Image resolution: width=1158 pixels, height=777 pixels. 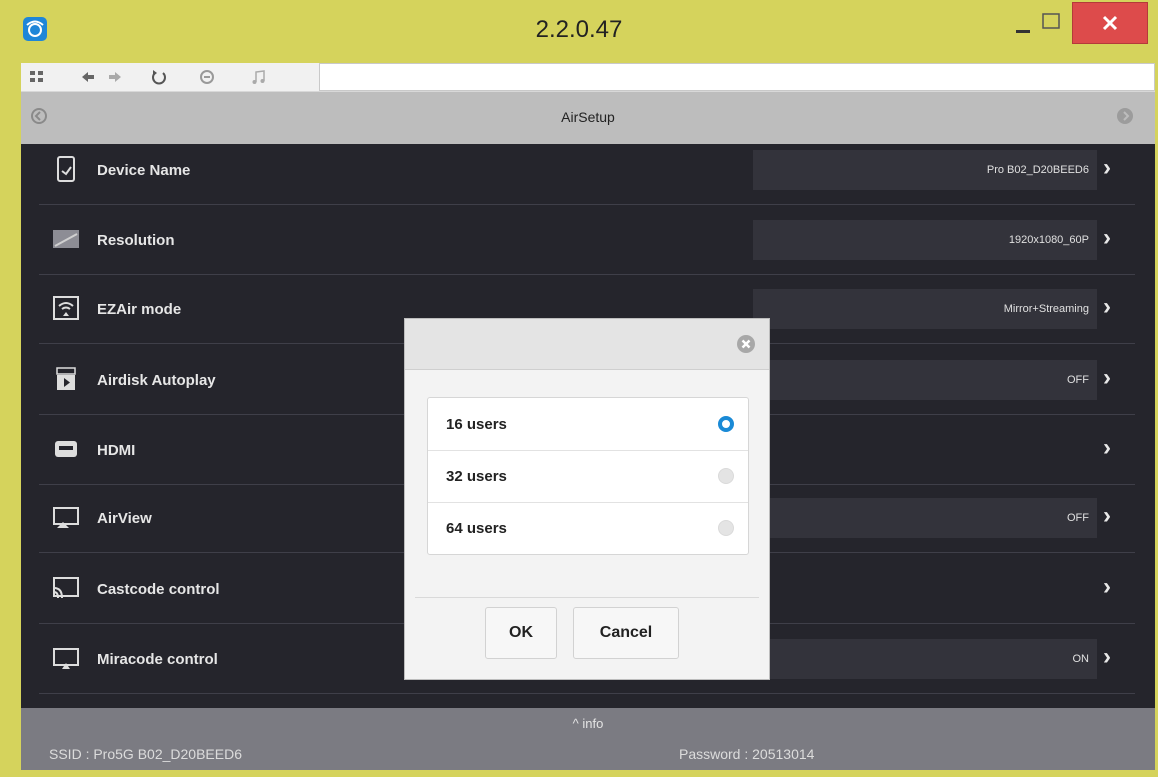 I want to click on setting-label: Device Name, so click(x=144, y=170).